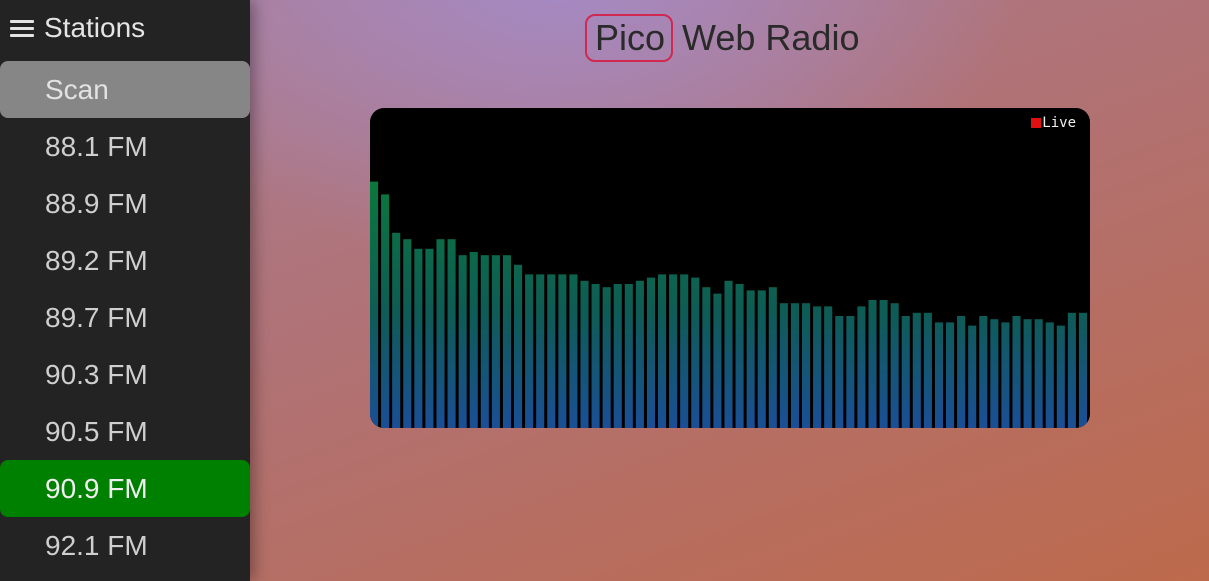 The width and height of the screenshot is (1209, 581). I want to click on sidebar-title: Stations, so click(95, 27).